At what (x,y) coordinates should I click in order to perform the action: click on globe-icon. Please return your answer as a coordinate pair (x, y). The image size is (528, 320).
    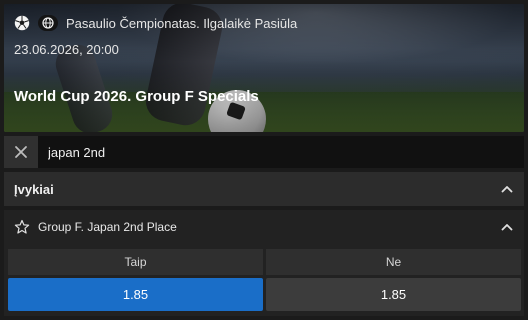
    Looking at the image, I should click on (48, 23).